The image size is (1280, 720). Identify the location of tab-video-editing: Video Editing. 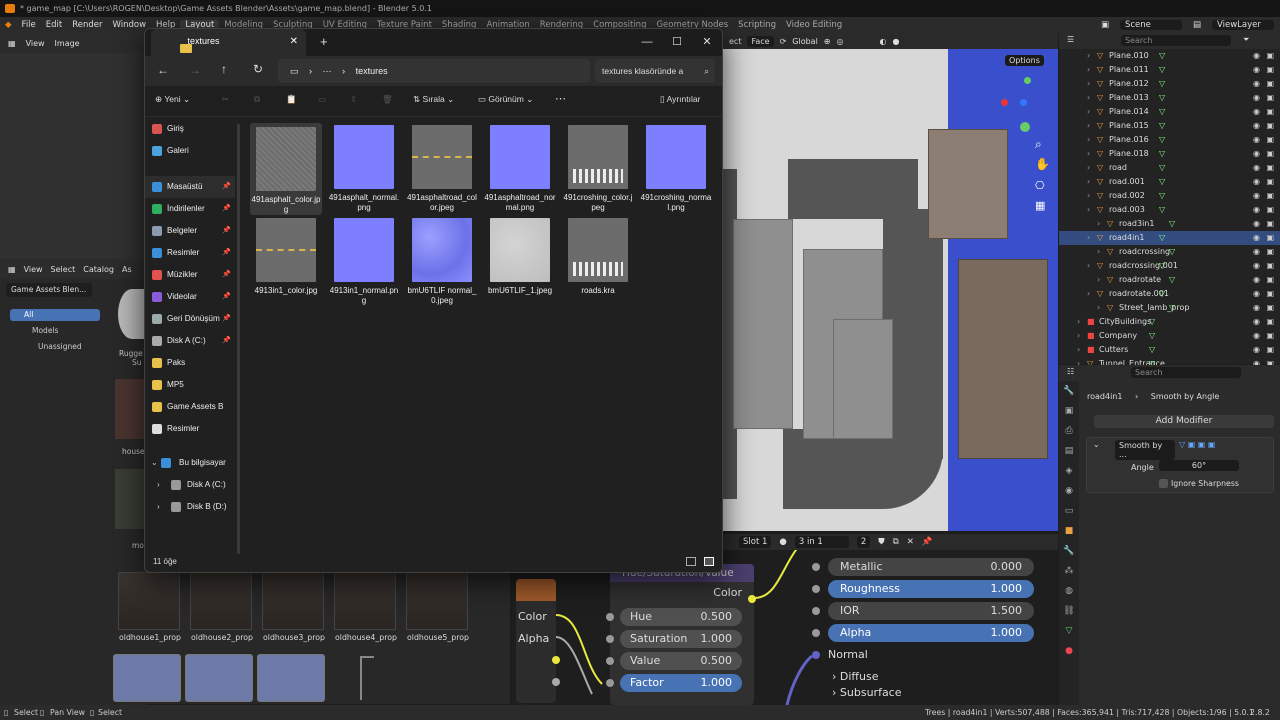
(814, 25).